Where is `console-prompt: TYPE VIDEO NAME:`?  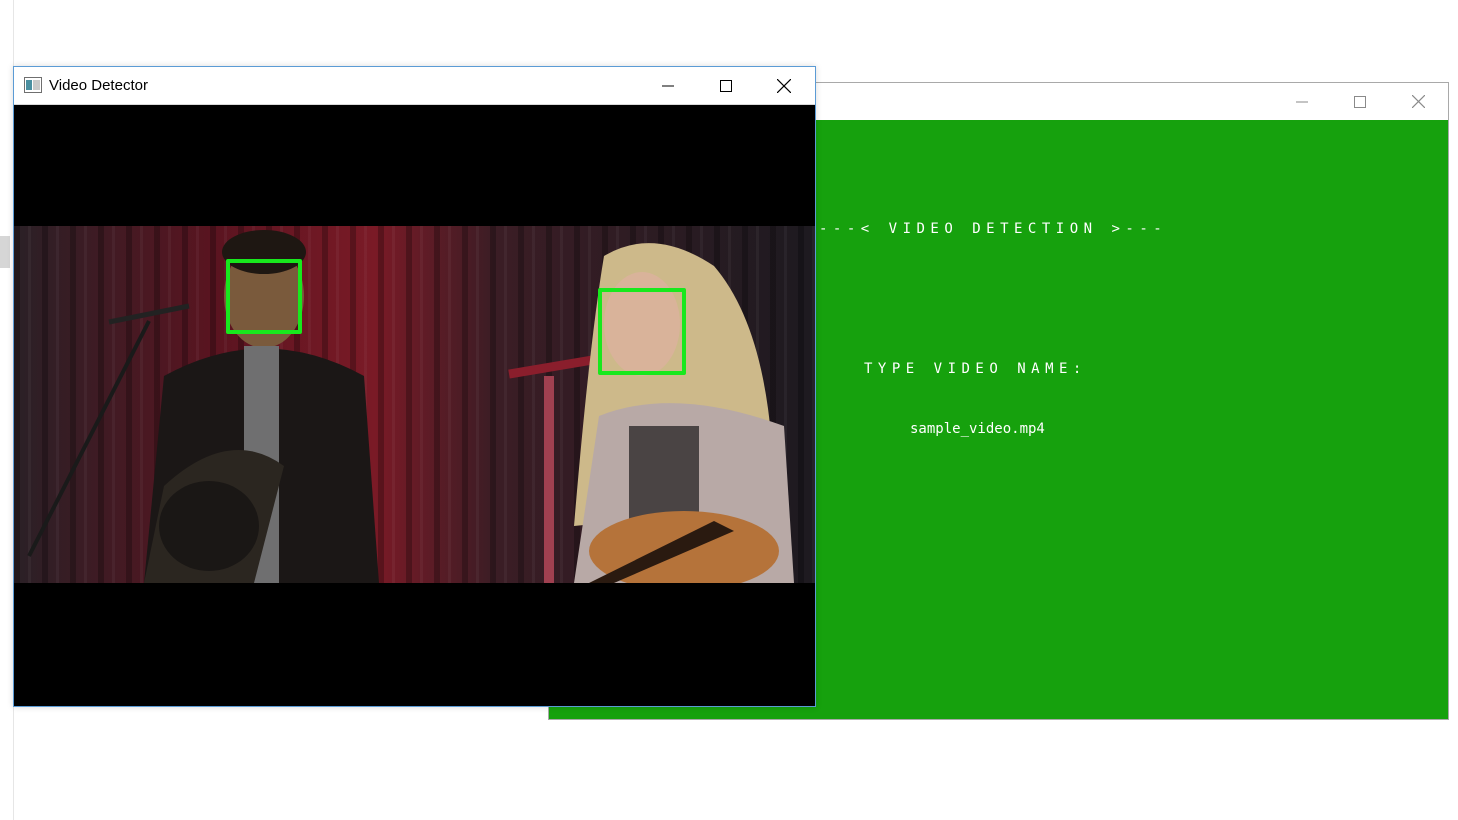
console-prompt: TYPE VIDEO NAME: is located at coordinates (975, 369).